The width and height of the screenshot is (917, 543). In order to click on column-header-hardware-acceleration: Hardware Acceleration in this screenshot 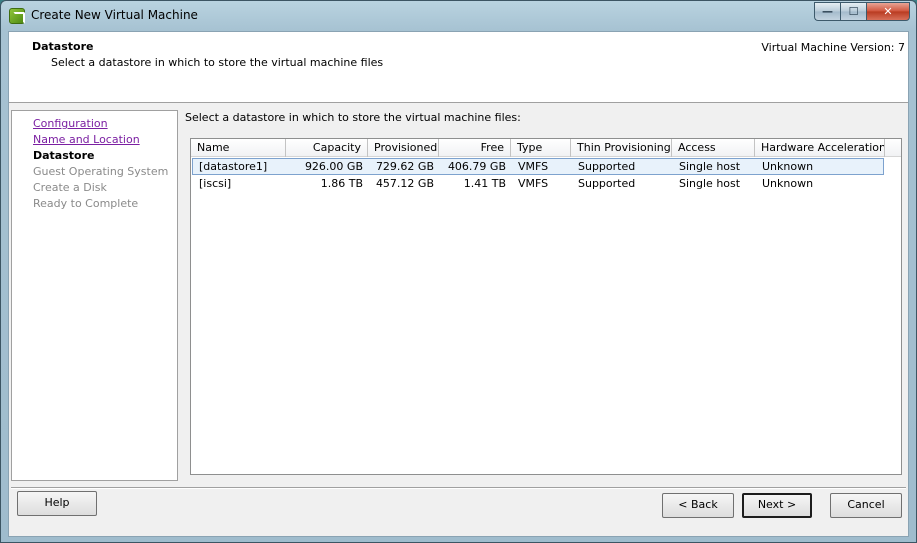, I will do `click(820, 148)`.